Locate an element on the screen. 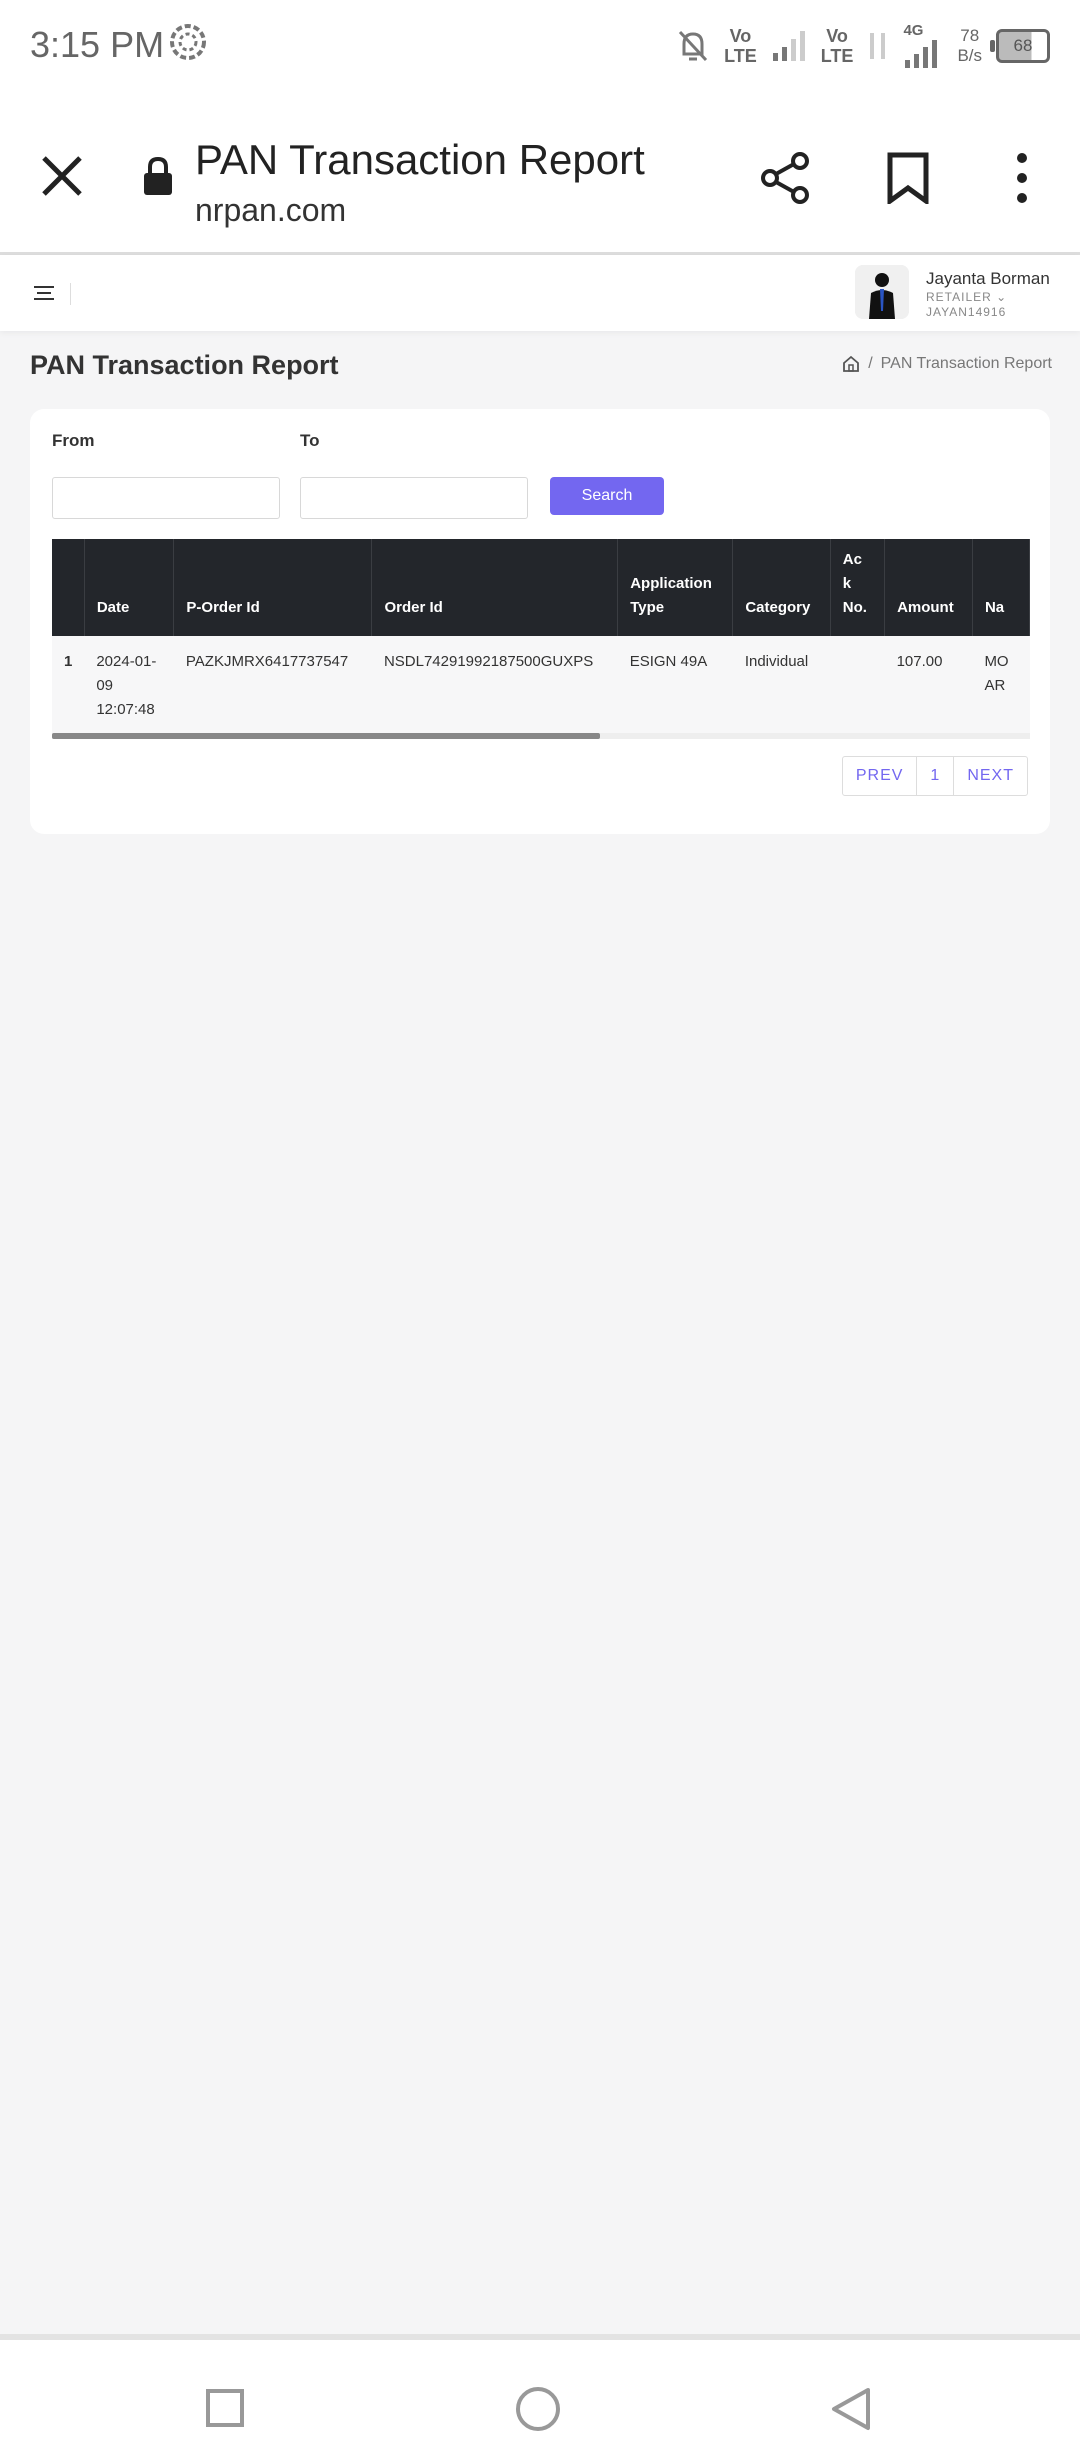 This screenshot has width=1080, height=2460. col-header-date: Date is located at coordinates (129, 587).